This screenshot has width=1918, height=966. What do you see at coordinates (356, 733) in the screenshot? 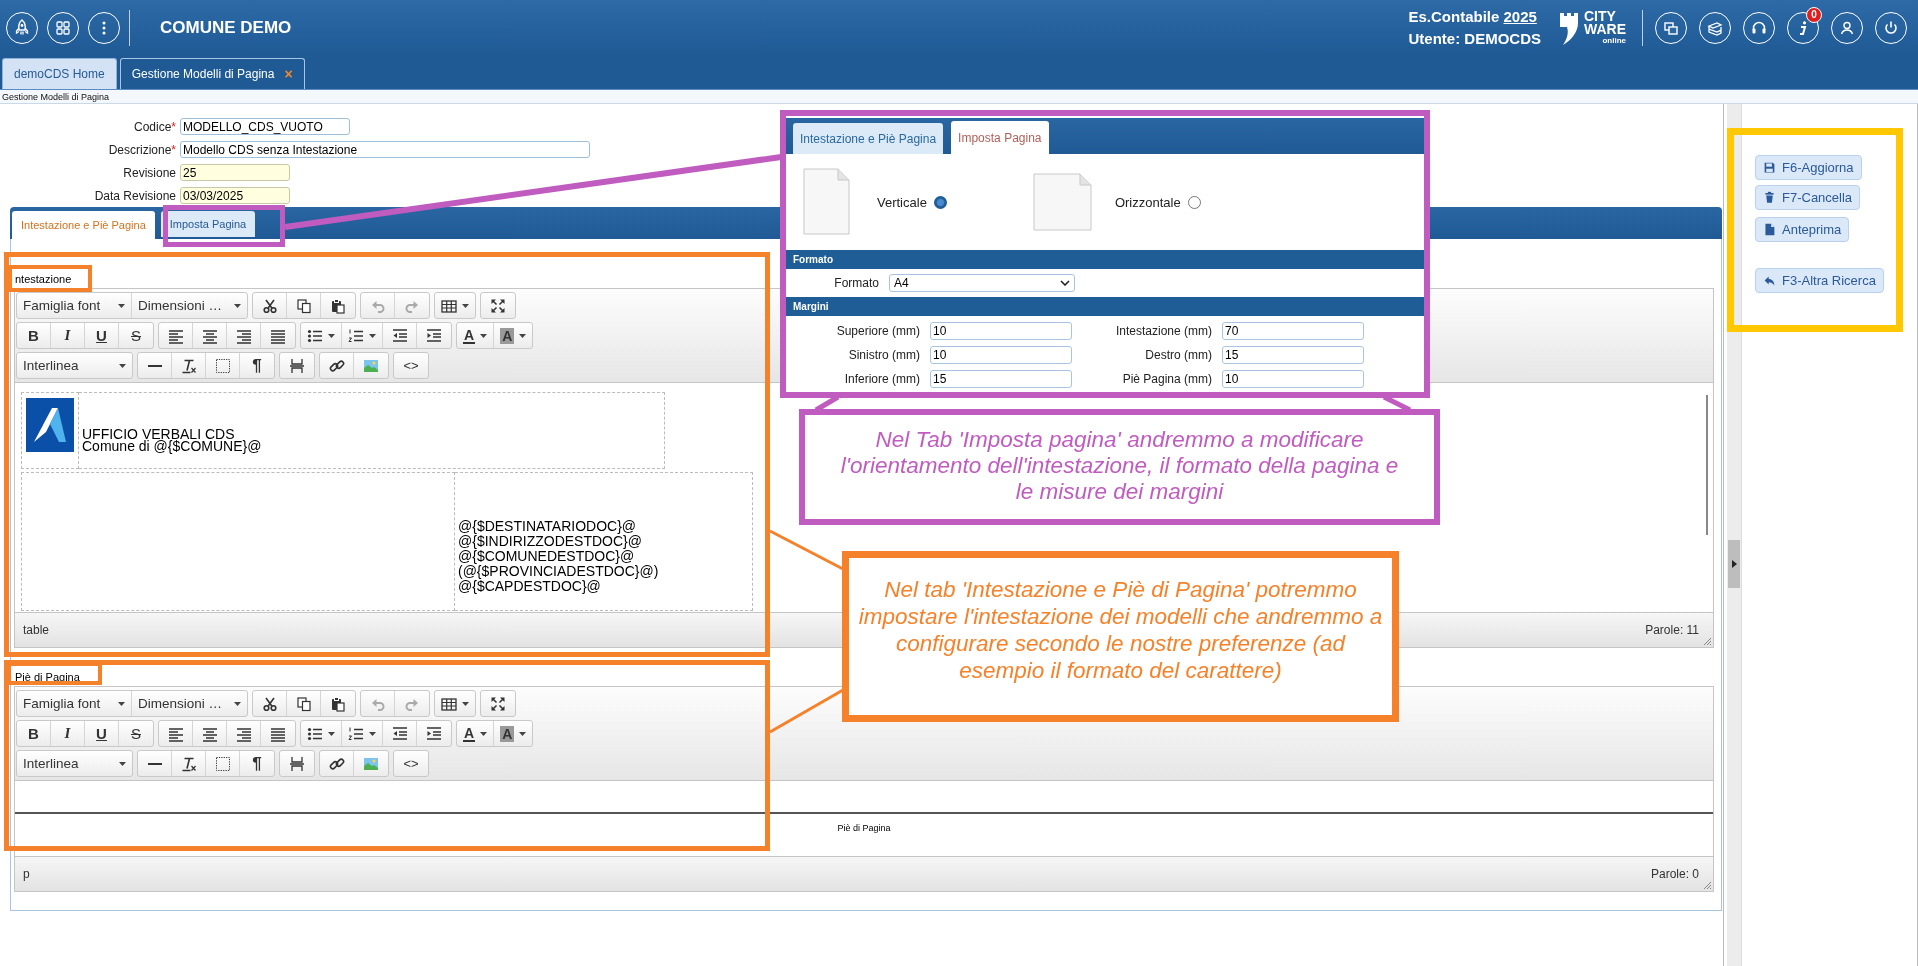
I see `numbered-list-icon` at bounding box center [356, 733].